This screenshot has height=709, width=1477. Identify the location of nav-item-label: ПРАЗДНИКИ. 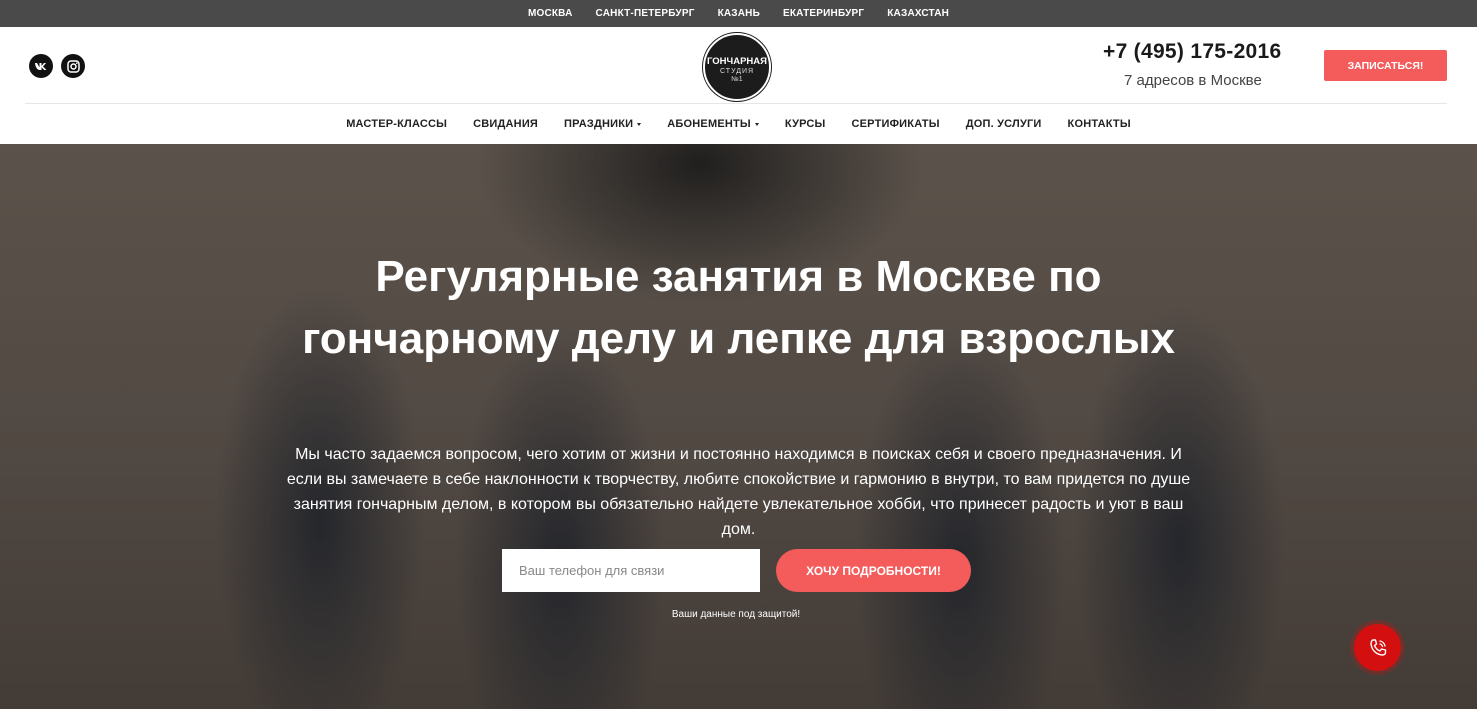
(599, 124).